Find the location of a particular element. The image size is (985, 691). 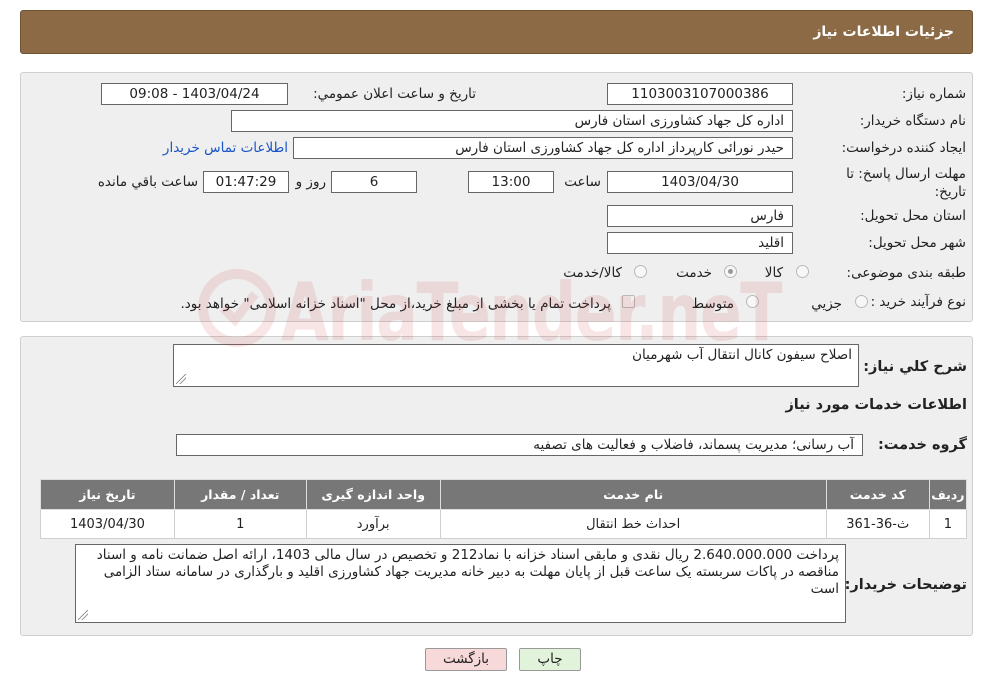

cell-quantity: 1 is located at coordinates (240, 524).